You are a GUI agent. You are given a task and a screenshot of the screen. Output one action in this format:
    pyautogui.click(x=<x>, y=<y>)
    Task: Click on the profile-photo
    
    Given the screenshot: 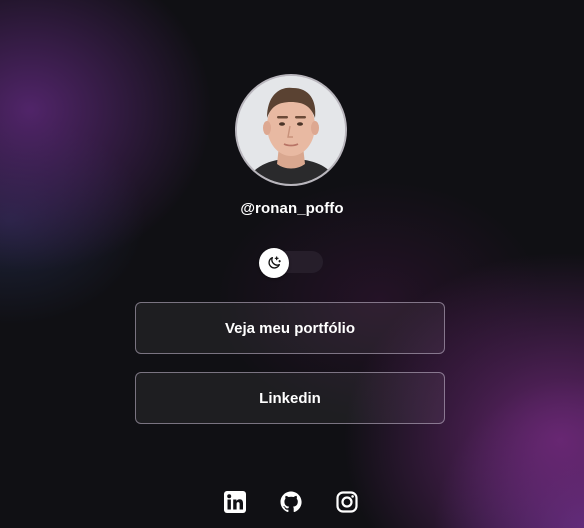 What is the action you would take?
    pyautogui.click(x=291, y=130)
    